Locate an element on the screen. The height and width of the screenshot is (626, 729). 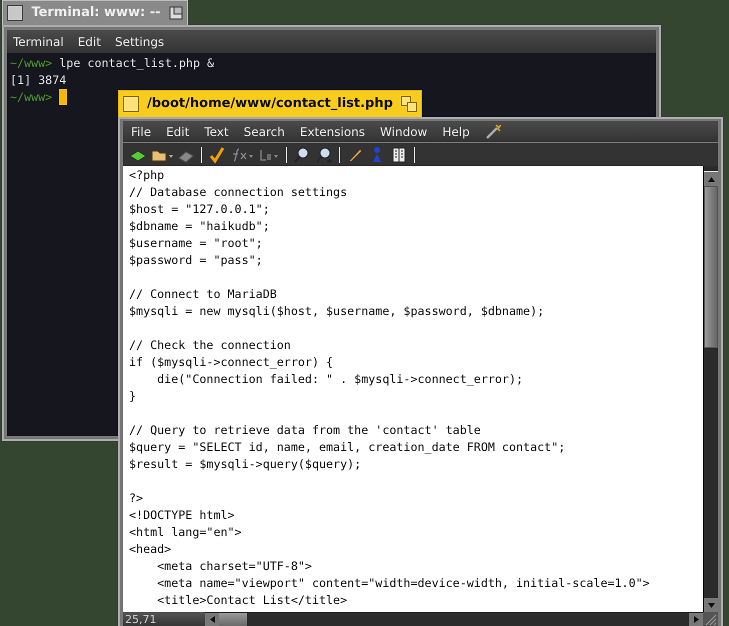
code-line: <head> is located at coordinates (150, 549).